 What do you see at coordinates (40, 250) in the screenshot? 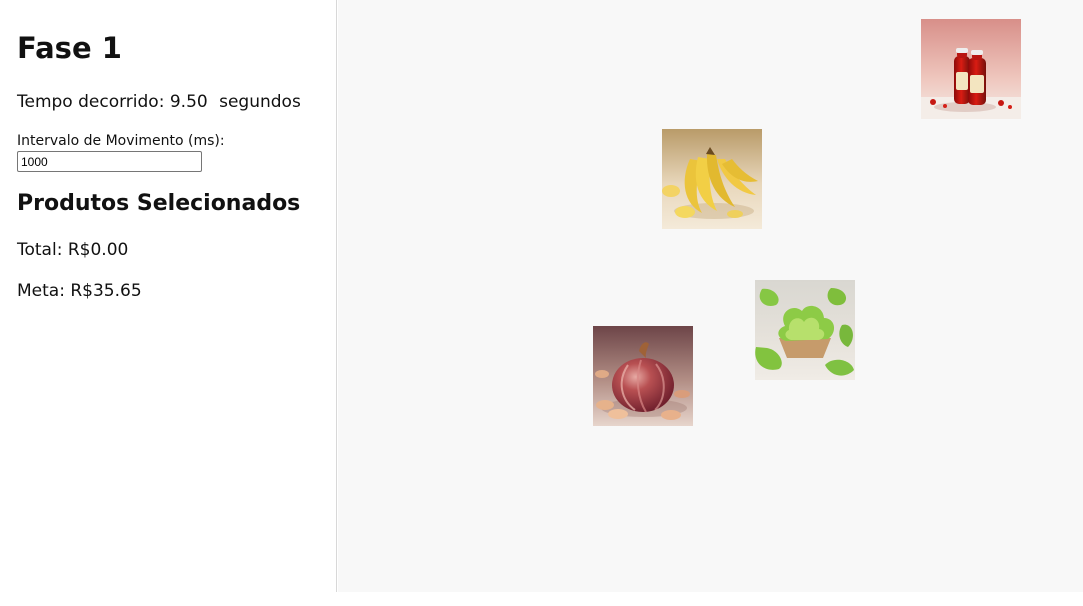
I see `total-label: Total:` at bounding box center [40, 250].